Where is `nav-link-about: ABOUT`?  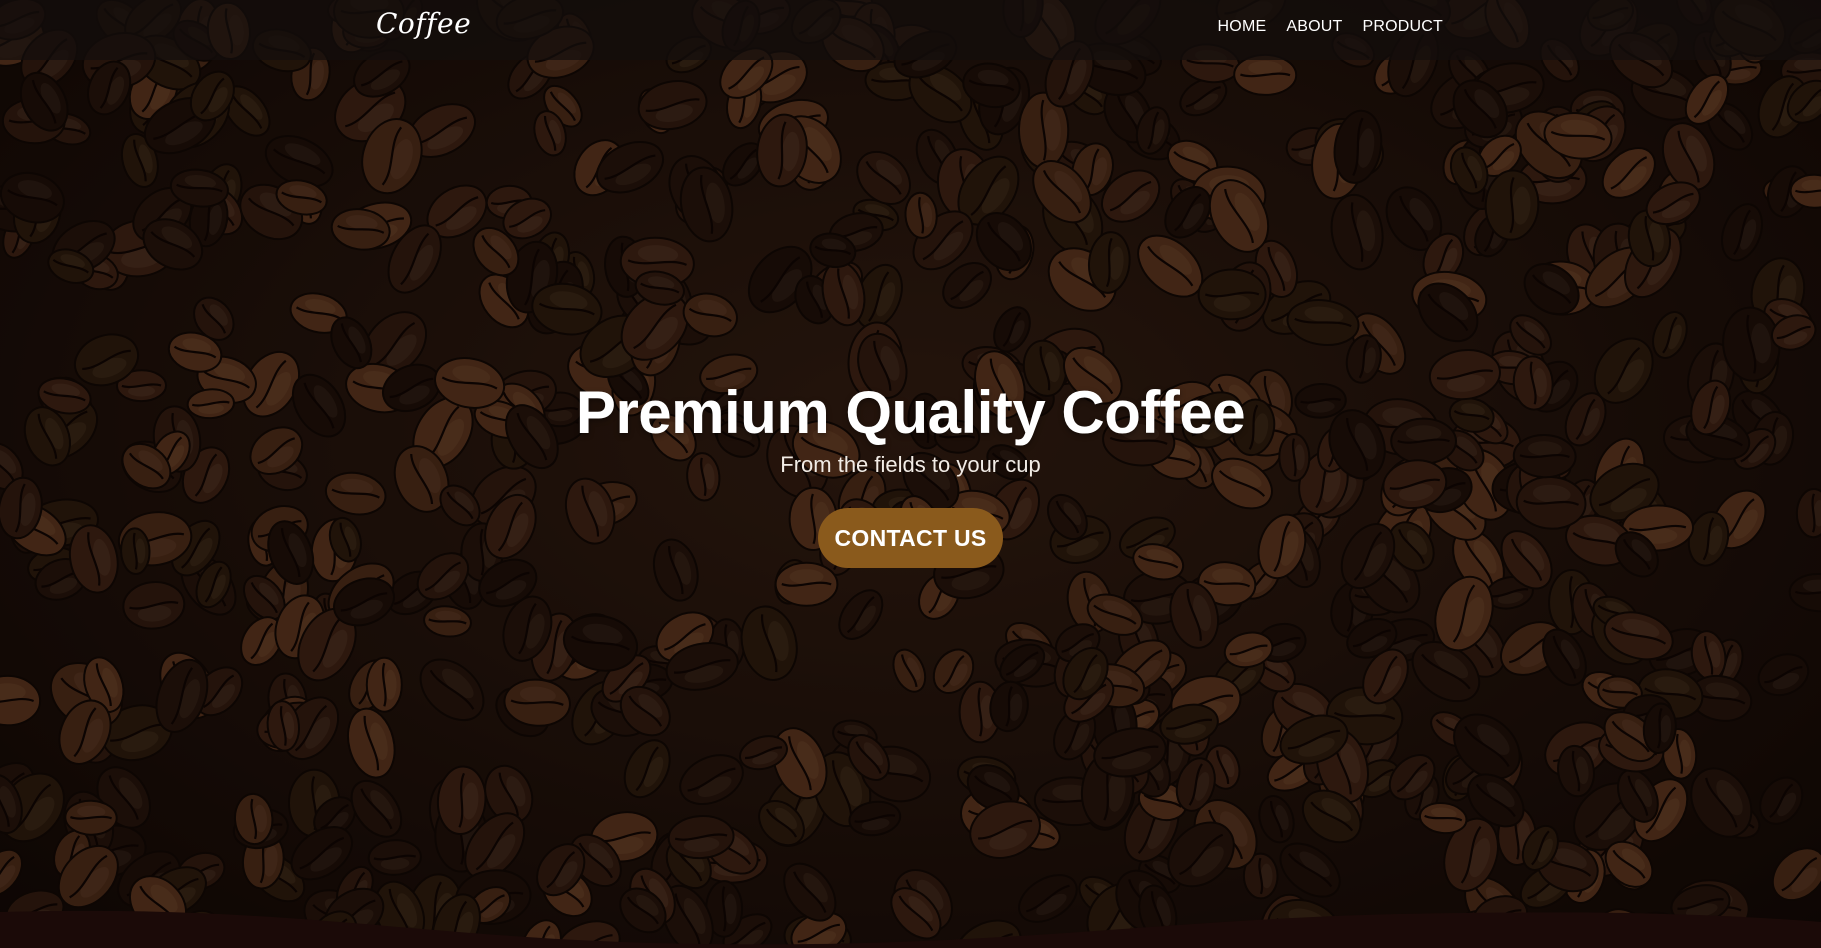
nav-link-about: ABOUT is located at coordinates (1314, 27).